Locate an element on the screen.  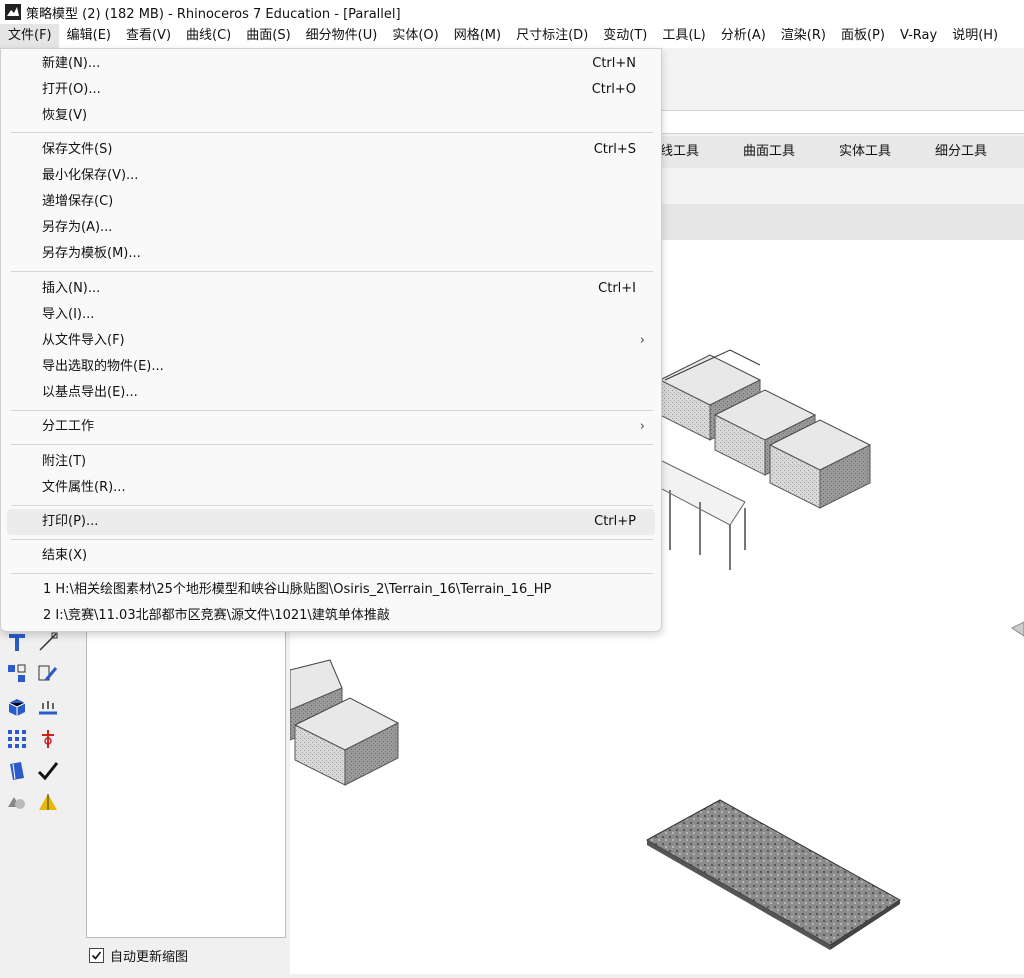
menu-file: 文件(F) is located at coordinates (29, 36).